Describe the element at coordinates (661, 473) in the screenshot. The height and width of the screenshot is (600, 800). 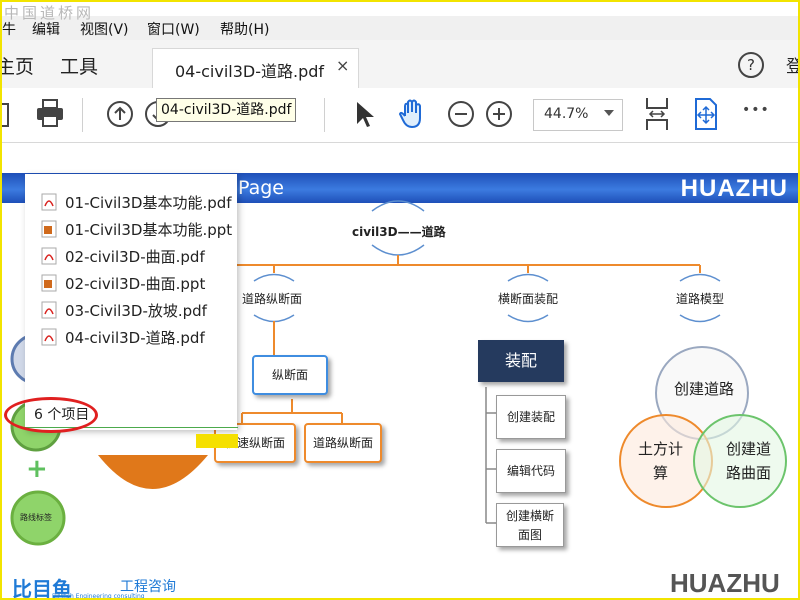
I see `venn-earthwork-line2: 算` at that location.